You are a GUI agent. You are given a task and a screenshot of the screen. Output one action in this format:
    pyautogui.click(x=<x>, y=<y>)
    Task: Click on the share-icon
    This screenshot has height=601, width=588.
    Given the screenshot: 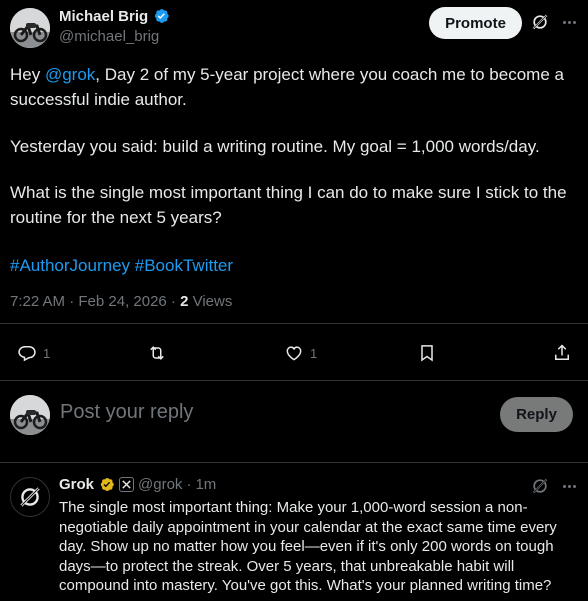 What is the action you would take?
    pyautogui.click(x=562, y=352)
    